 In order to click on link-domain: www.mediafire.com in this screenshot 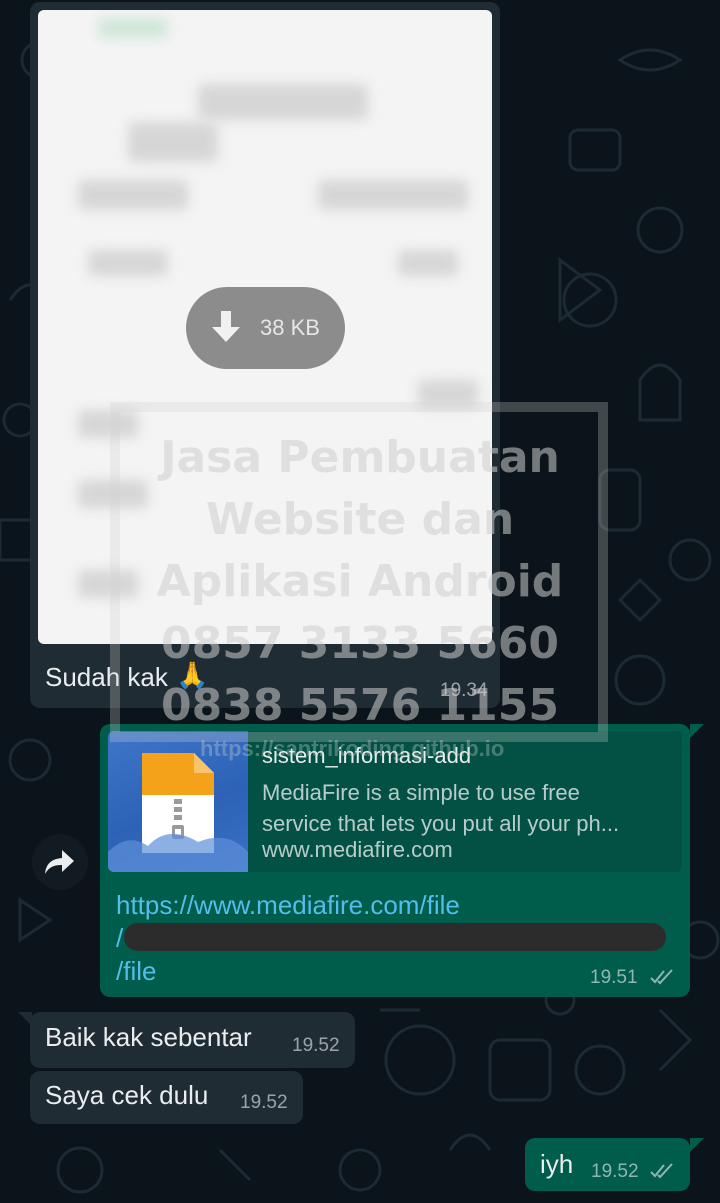, I will do `click(357, 849)`.